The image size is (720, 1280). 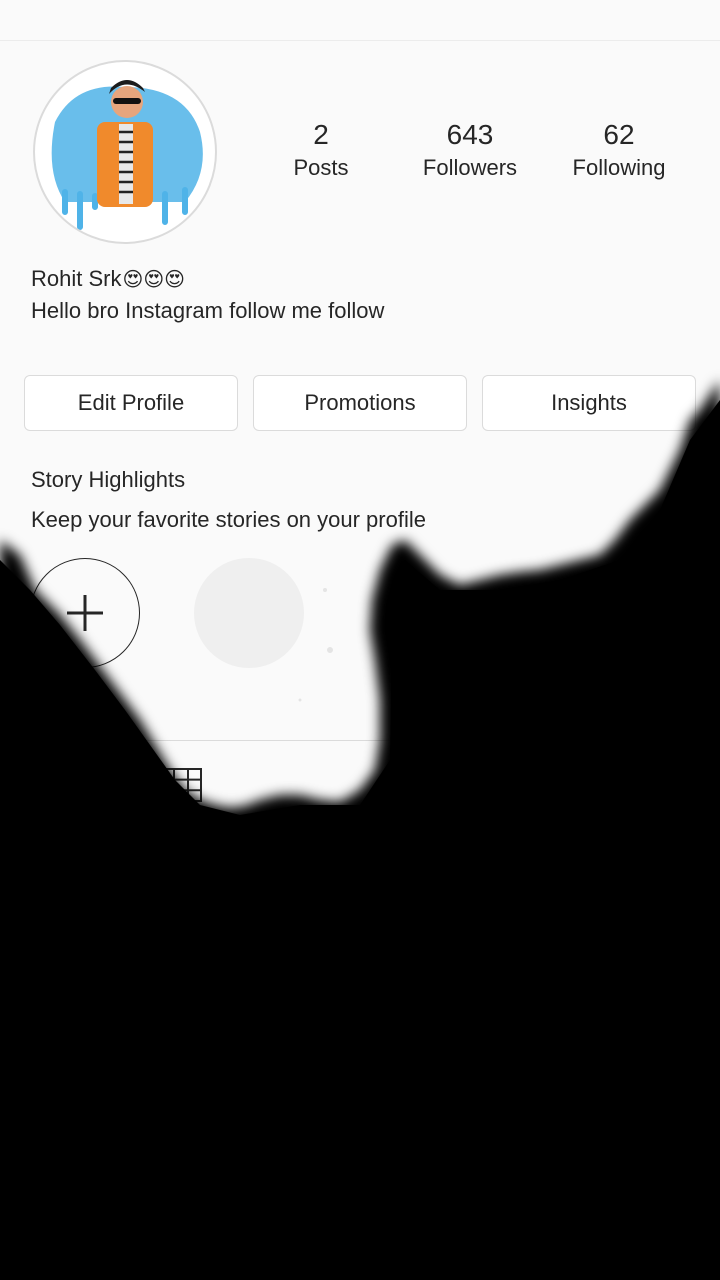 What do you see at coordinates (470, 167) in the screenshot?
I see `followers-label: Followers` at bounding box center [470, 167].